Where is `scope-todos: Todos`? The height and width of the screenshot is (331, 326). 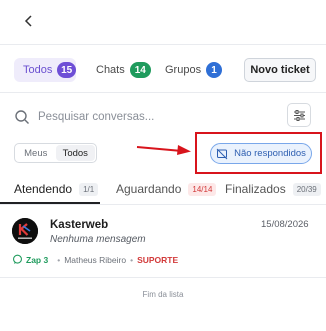
scope-todos: Todos is located at coordinates (75, 153).